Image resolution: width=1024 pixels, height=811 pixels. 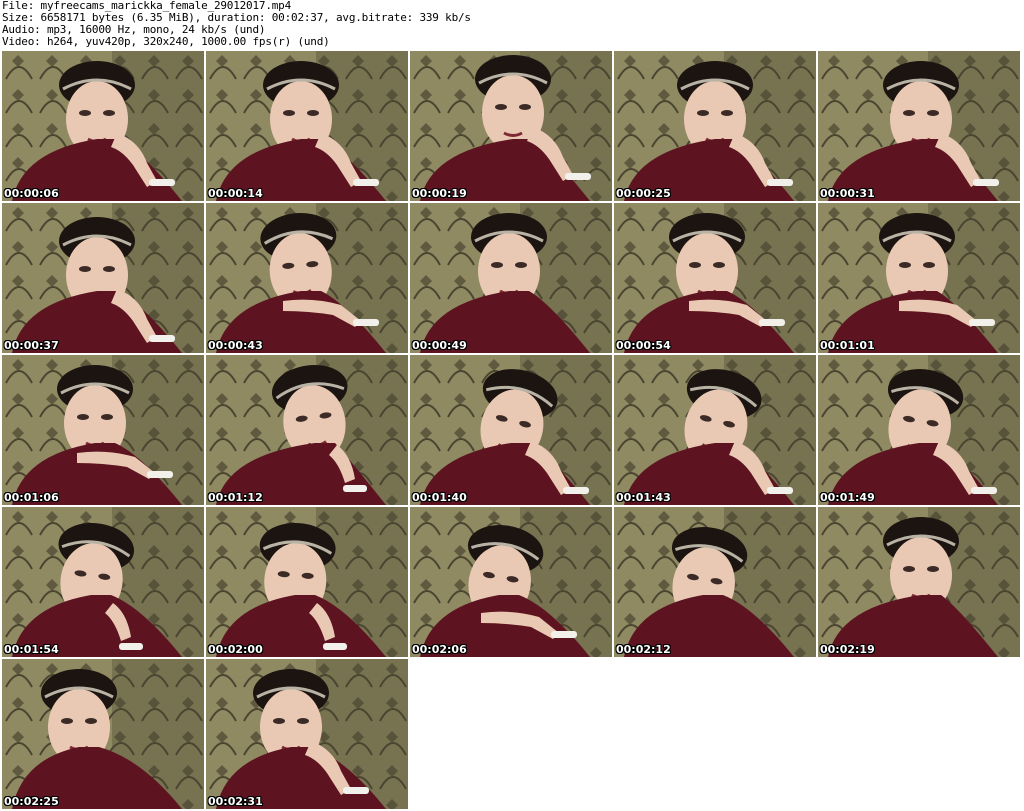 I want to click on video-thumbnail: 00:01:43, so click(x=715, y=430).